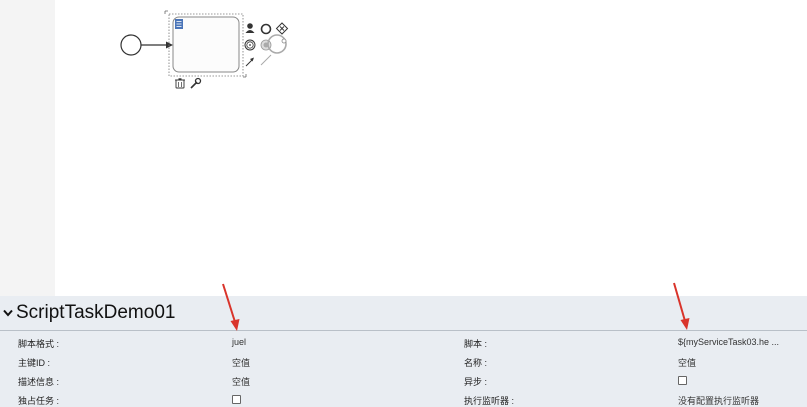 The height and width of the screenshot is (407, 807). Describe the element at coordinates (403, 313) in the screenshot. I see `properties-header: ScriptTaskDemo01` at that location.